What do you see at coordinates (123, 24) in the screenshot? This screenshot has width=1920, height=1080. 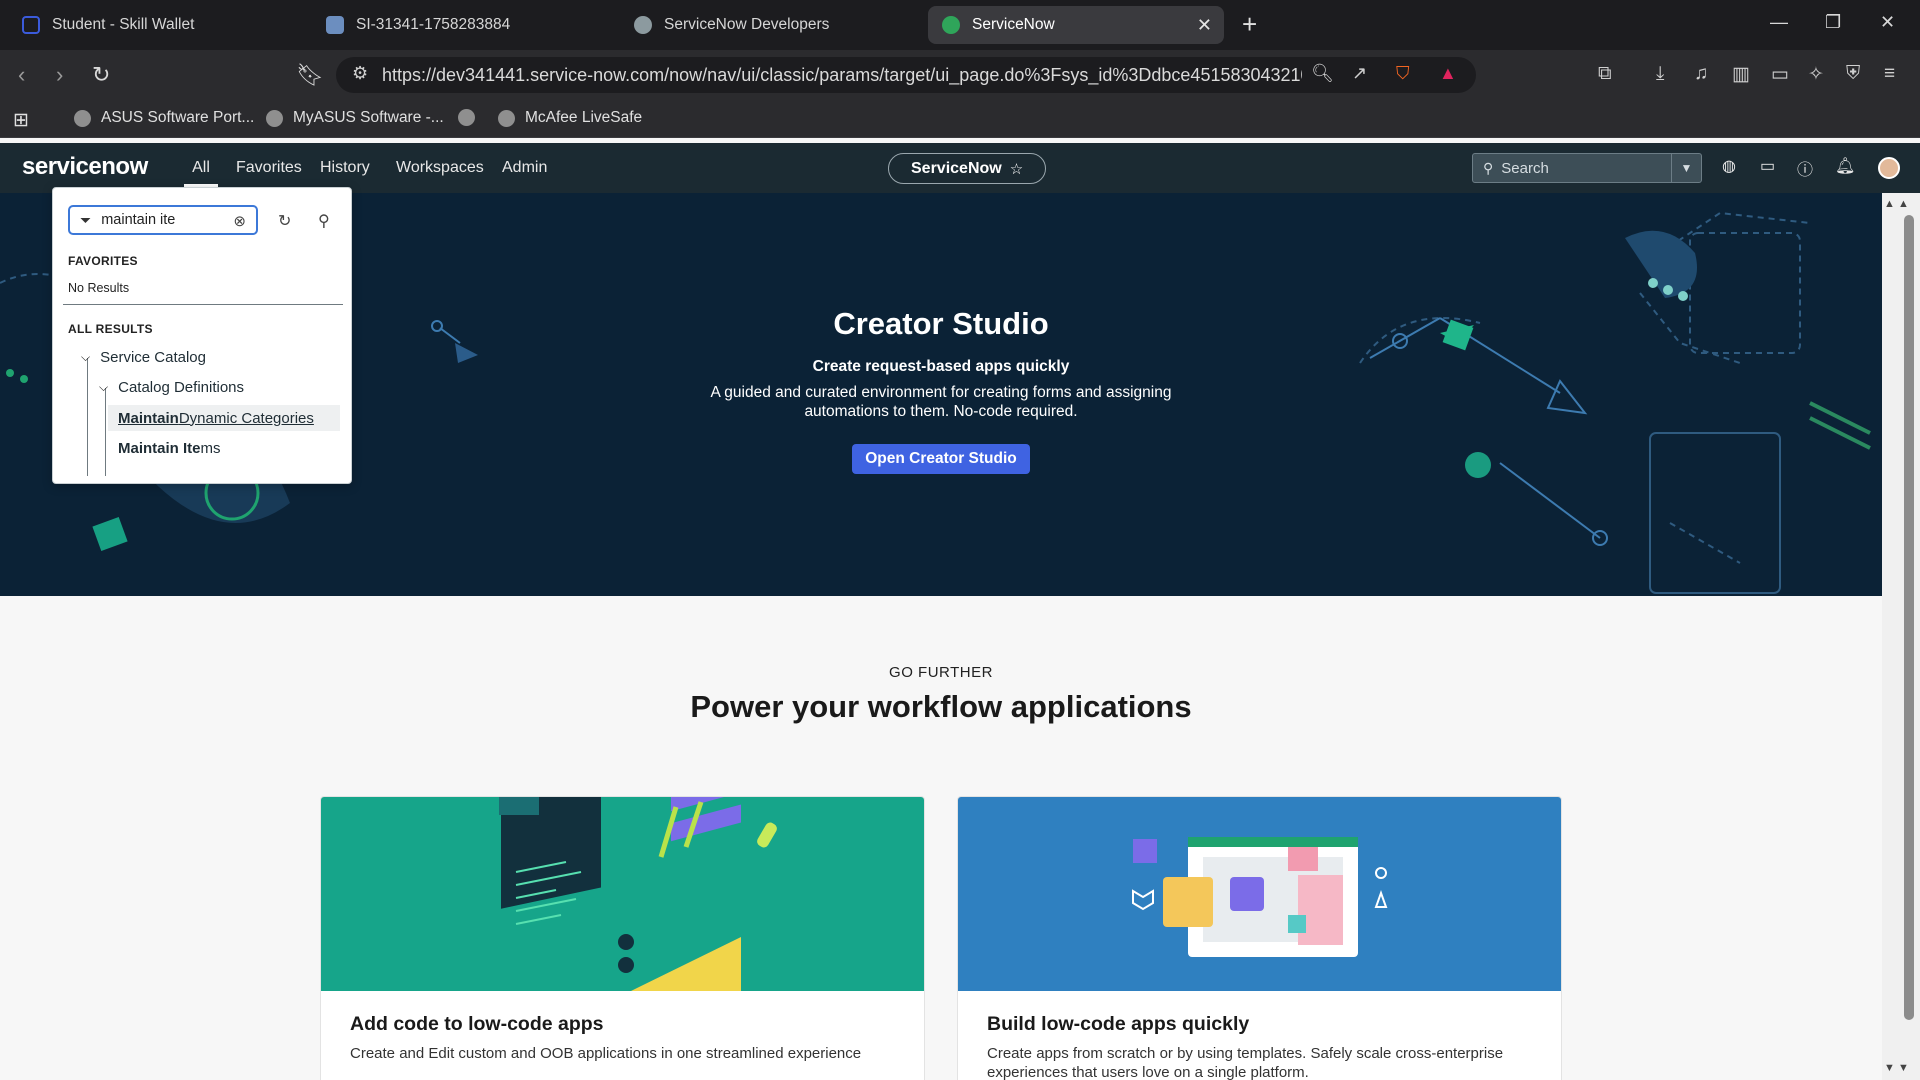 I see `tab-label: Student - Skill Wallet` at bounding box center [123, 24].